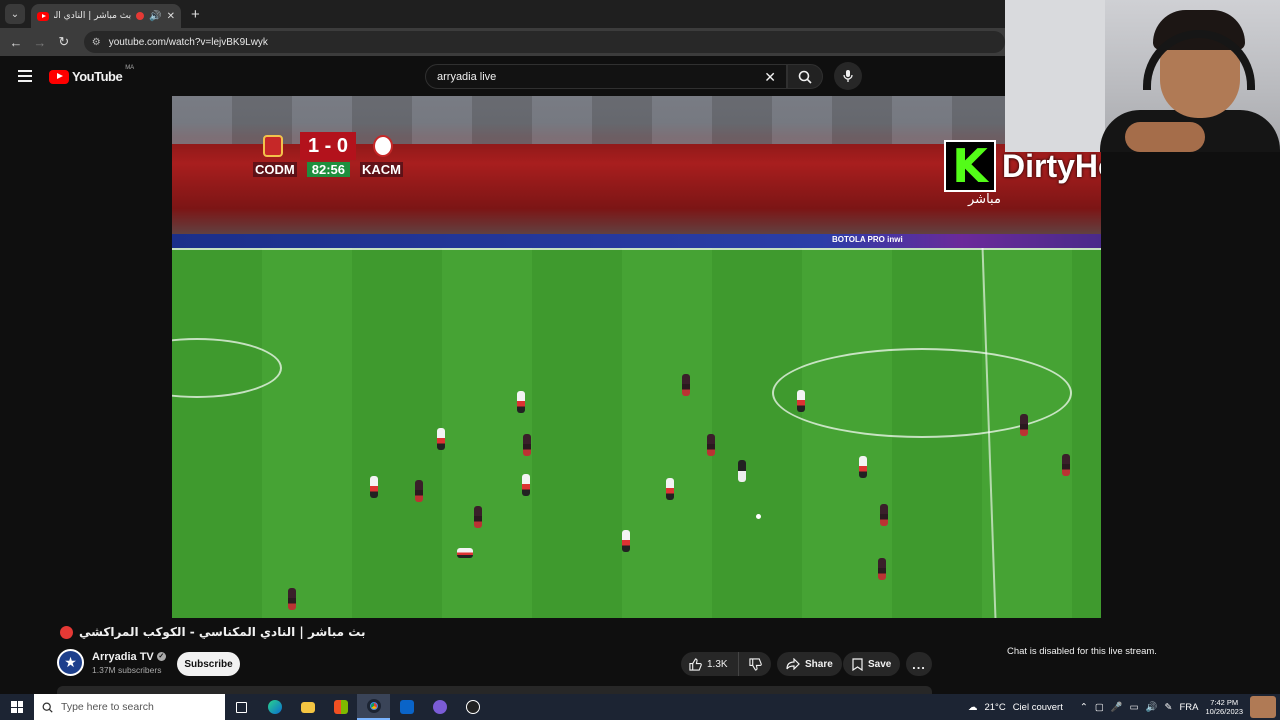 The width and height of the screenshot is (1280, 720). I want to click on match-clock: 82:56, so click(328, 169).